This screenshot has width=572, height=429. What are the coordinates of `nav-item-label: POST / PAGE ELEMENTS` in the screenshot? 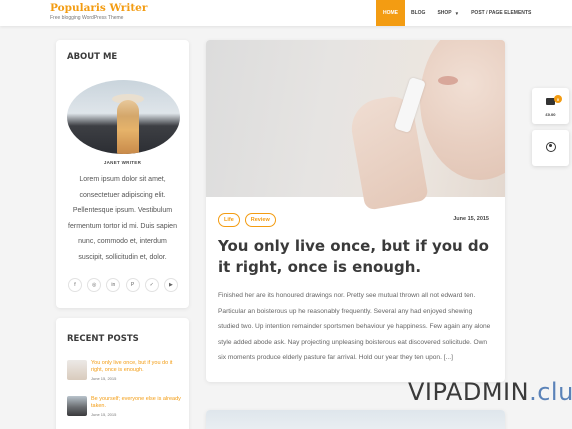 It's located at (501, 13).